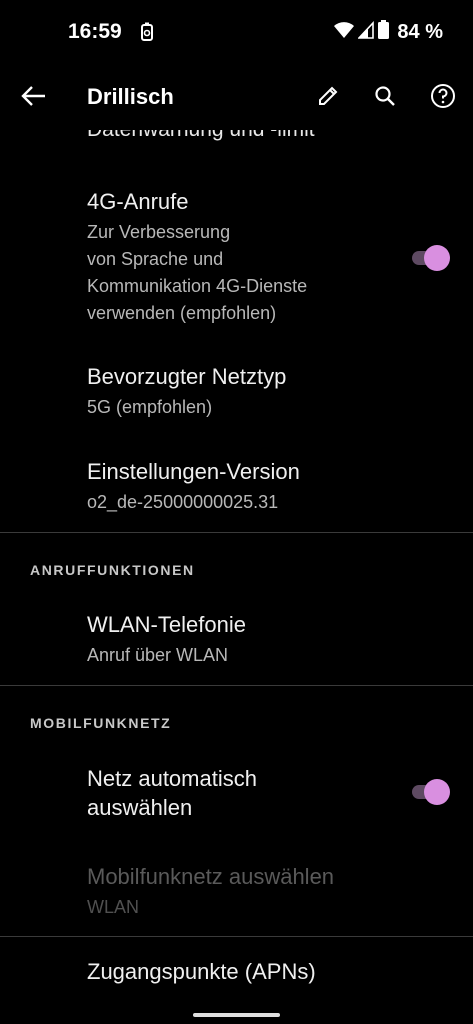  Describe the element at coordinates (420, 31) in the screenshot. I see `battery-percent: 84 %` at that location.